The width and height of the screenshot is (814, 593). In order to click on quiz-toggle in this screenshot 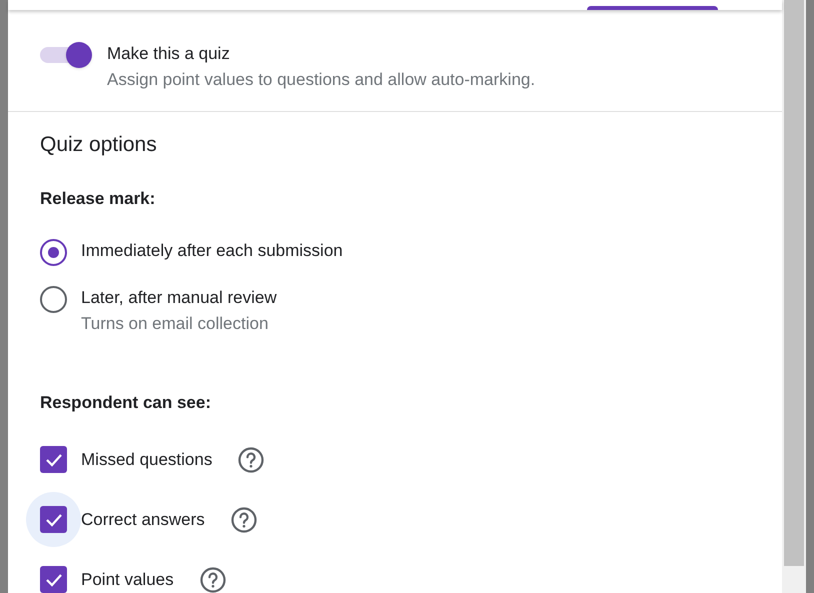, I will do `click(66, 55)`.